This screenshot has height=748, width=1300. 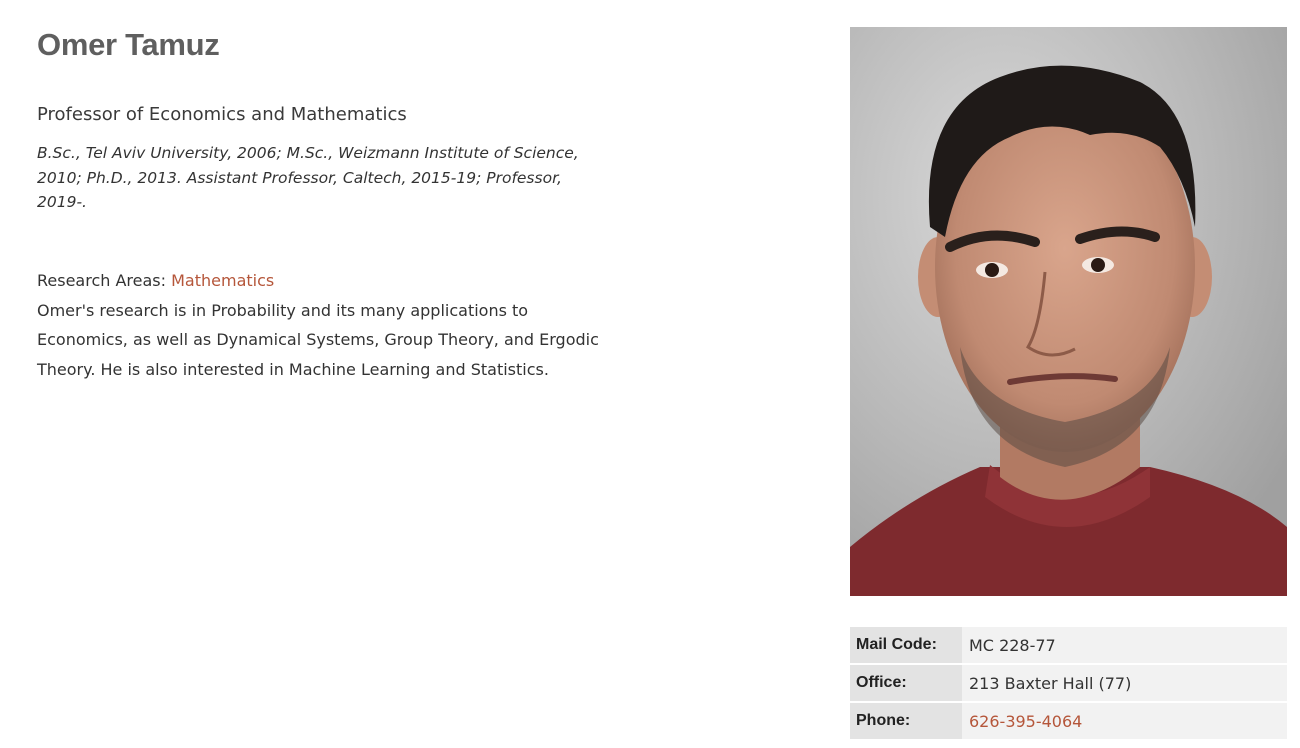 I want to click on page-title: Omer Tamuz, so click(x=128, y=44).